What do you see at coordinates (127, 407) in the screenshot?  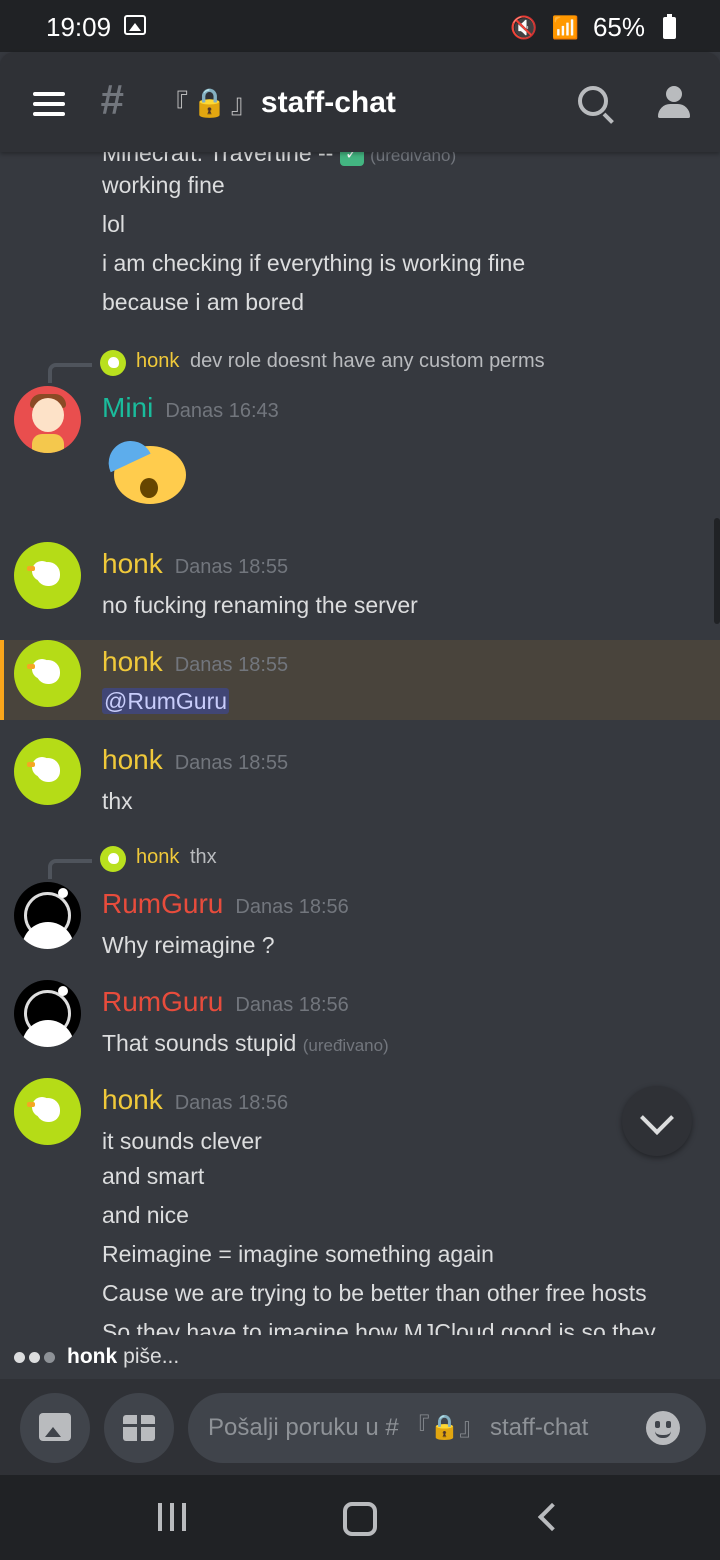 I see `author-name: Mini` at bounding box center [127, 407].